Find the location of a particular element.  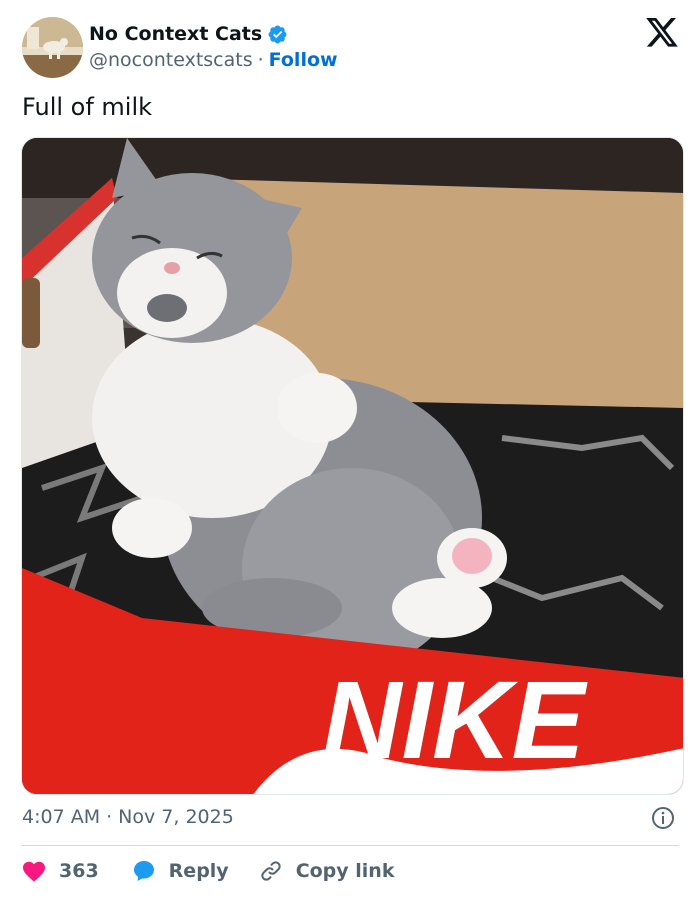

author-handle: @nocontextscats is located at coordinates (171, 60).